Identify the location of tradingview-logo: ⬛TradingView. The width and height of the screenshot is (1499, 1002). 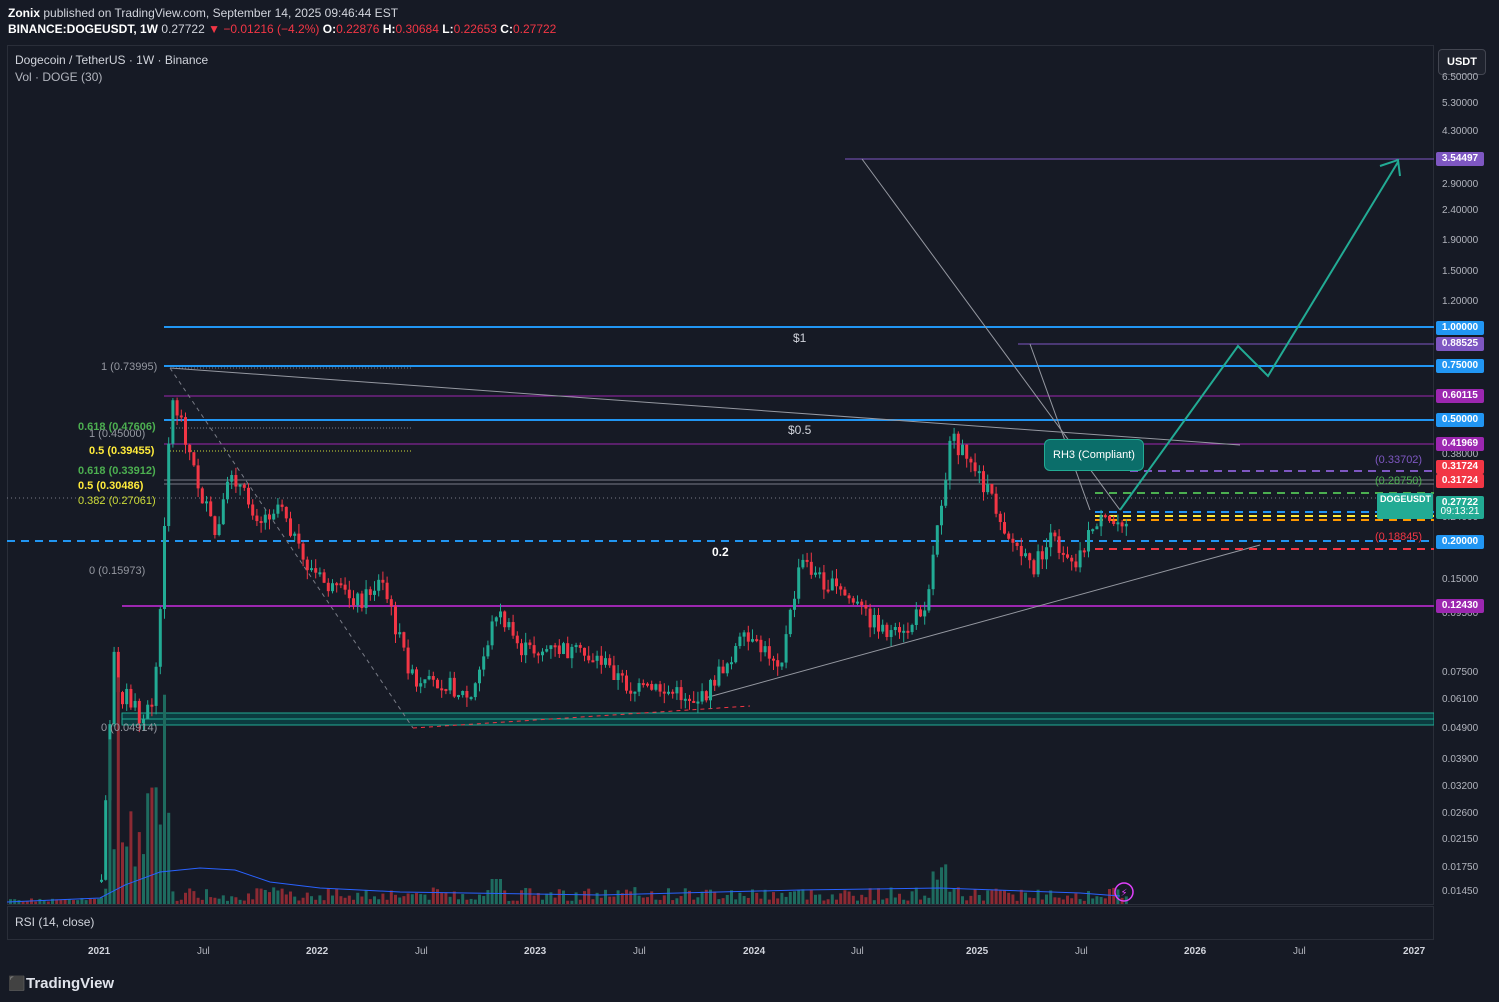
(61, 983).